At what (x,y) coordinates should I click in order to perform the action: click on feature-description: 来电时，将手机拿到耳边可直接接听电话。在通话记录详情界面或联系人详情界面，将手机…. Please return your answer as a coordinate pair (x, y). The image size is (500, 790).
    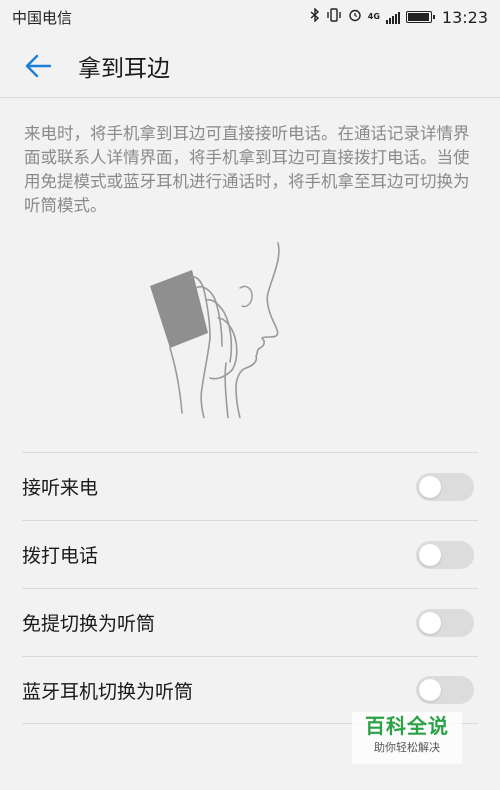
    Looking at the image, I should click on (247, 169).